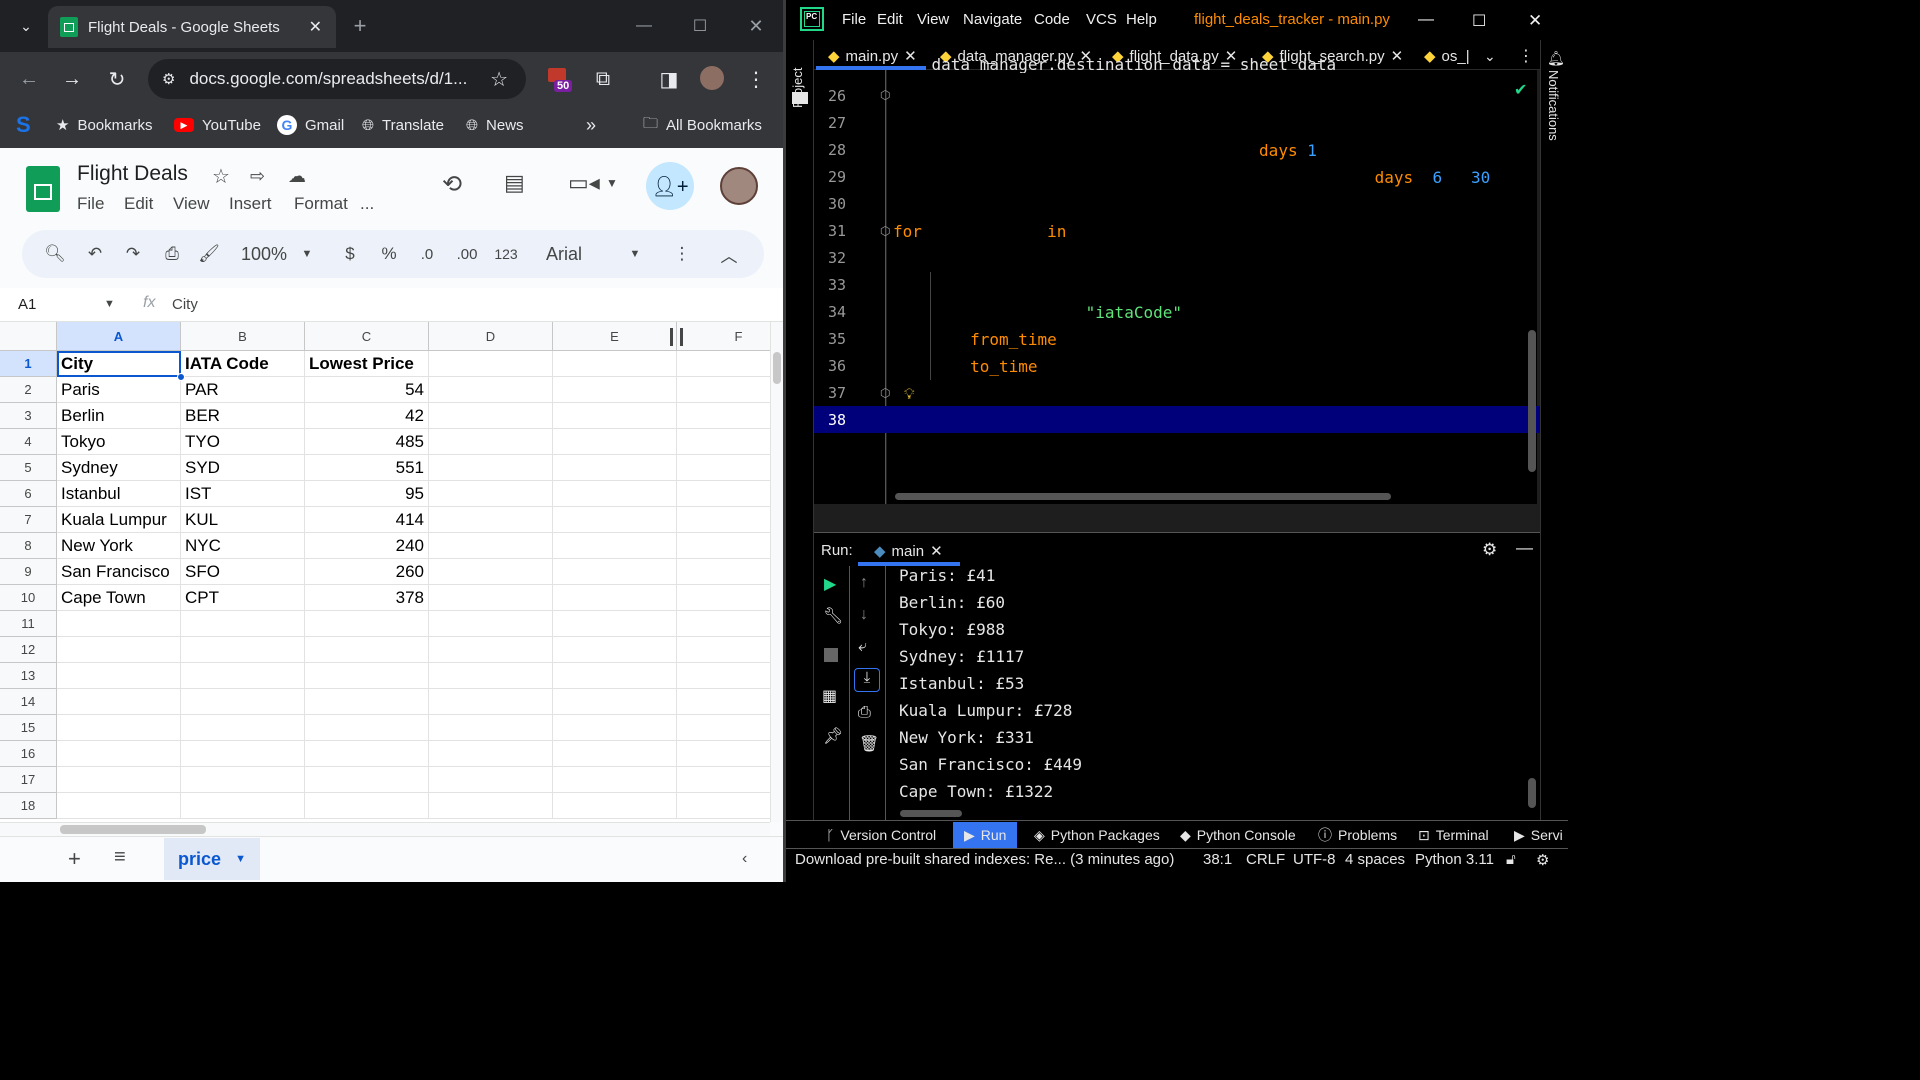 The height and width of the screenshot is (1080, 1920). I want to click on column-header-e: E, so click(615, 336).